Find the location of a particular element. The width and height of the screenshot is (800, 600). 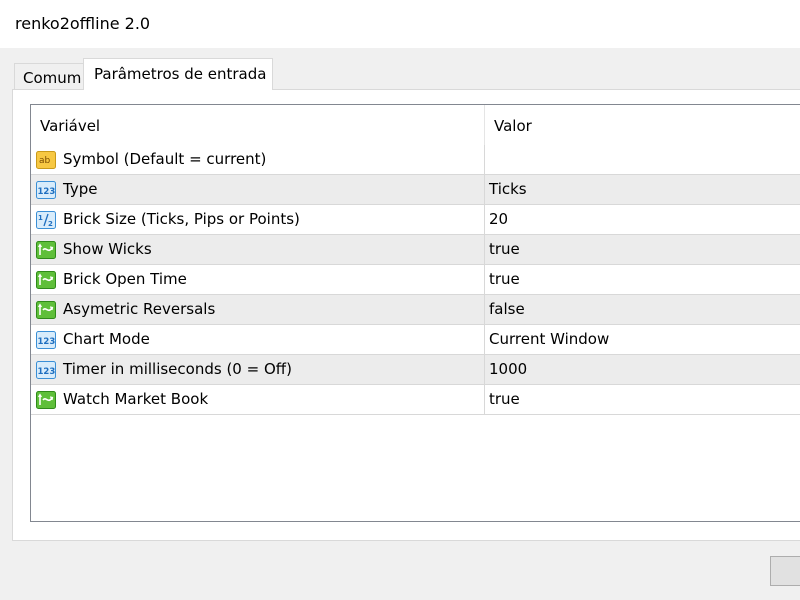

column-header-variable: Variável is located at coordinates (258, 125).